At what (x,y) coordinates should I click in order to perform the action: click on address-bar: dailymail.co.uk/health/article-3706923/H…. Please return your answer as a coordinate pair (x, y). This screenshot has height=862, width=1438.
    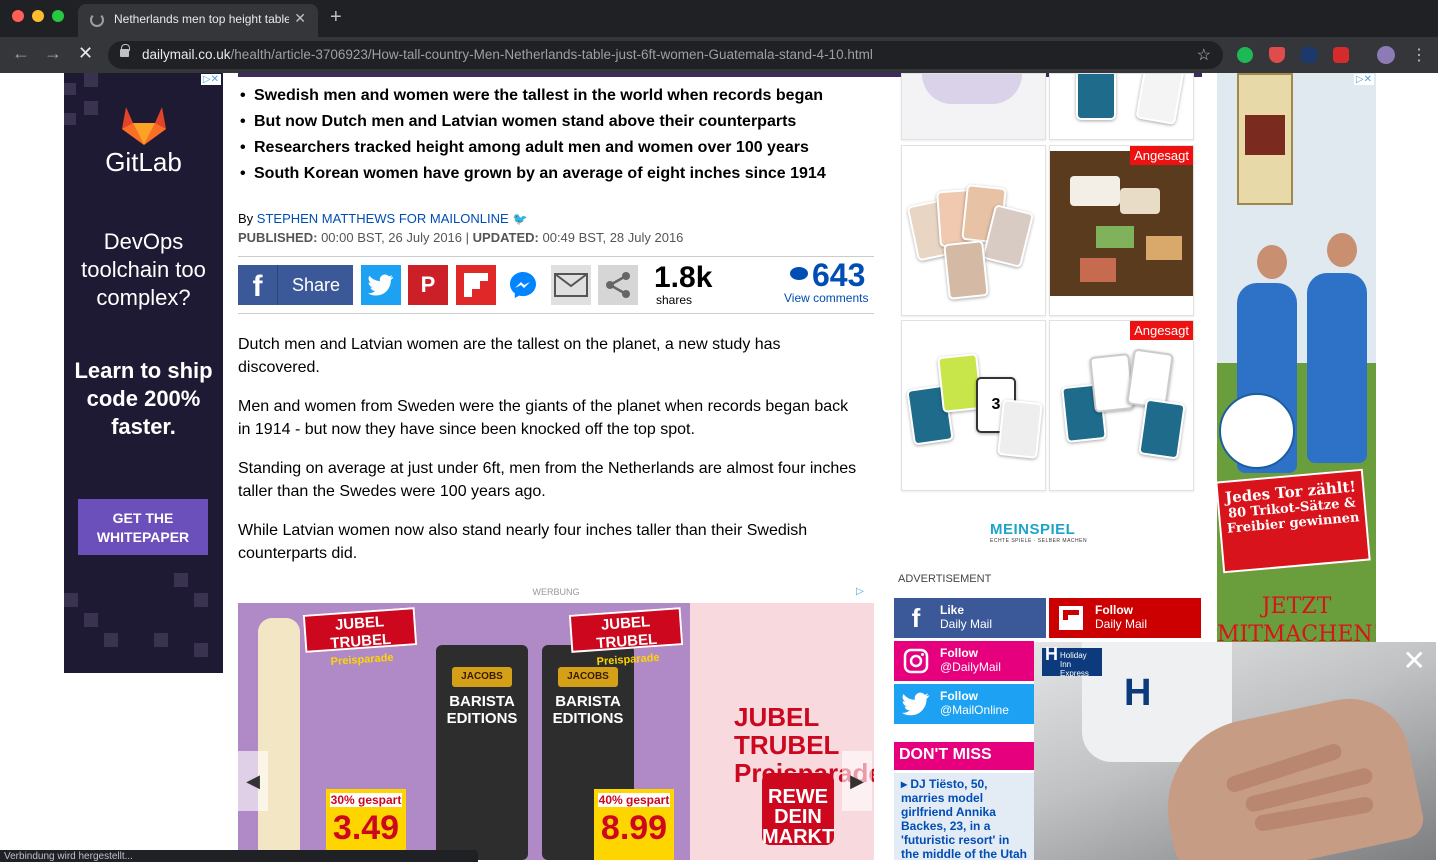
    Looking at the image, I should click on (665, 55).